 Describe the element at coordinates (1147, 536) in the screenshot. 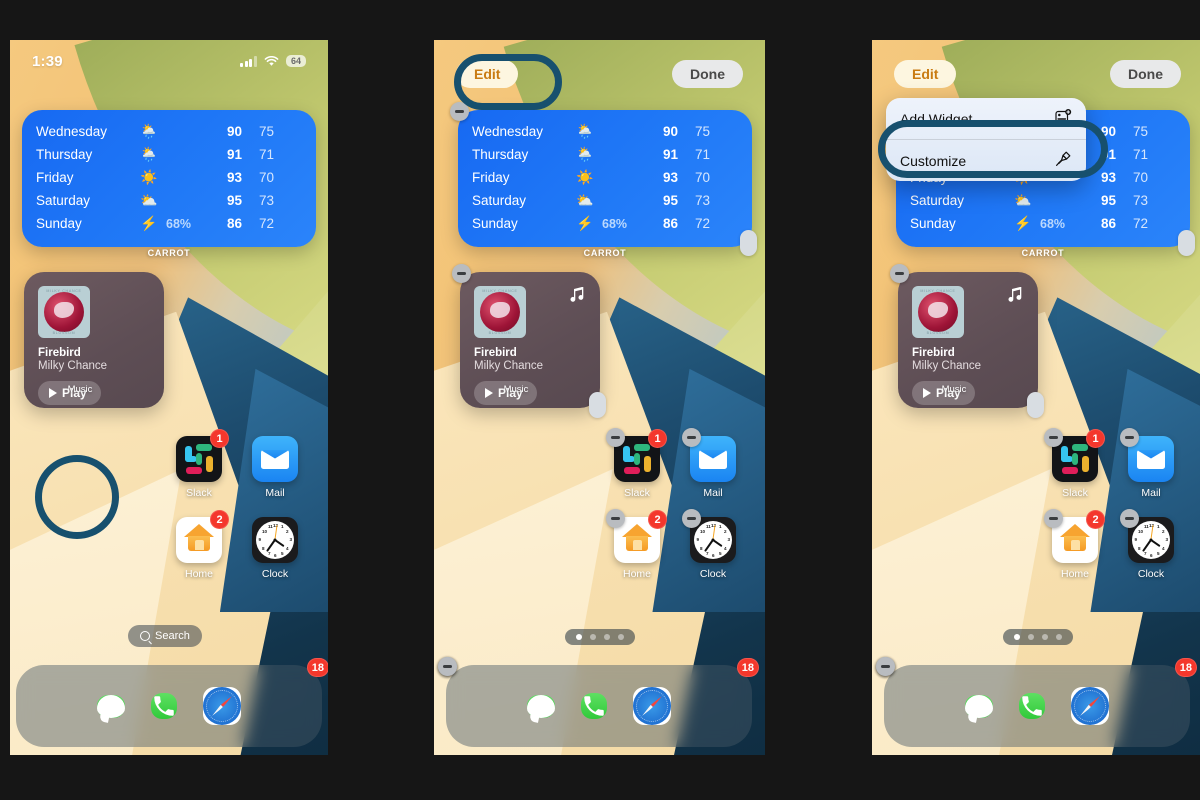

I see `clock-icon: 123 69 12 45 78 1011` at that location.